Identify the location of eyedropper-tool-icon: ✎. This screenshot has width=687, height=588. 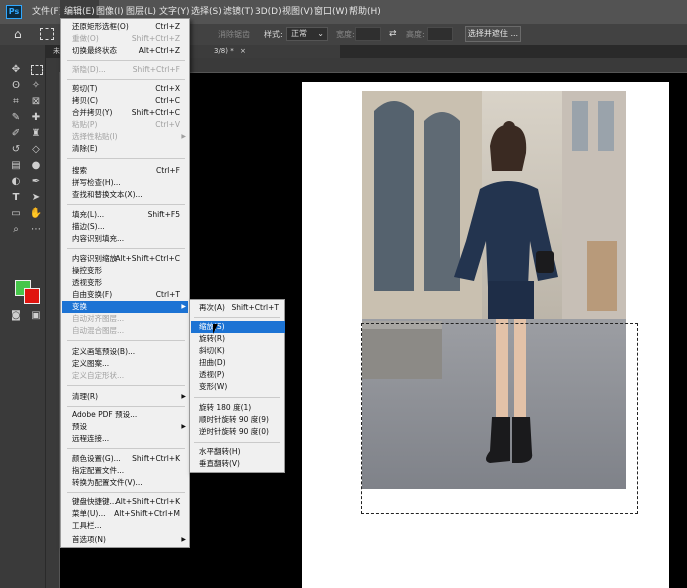
(16, 118).